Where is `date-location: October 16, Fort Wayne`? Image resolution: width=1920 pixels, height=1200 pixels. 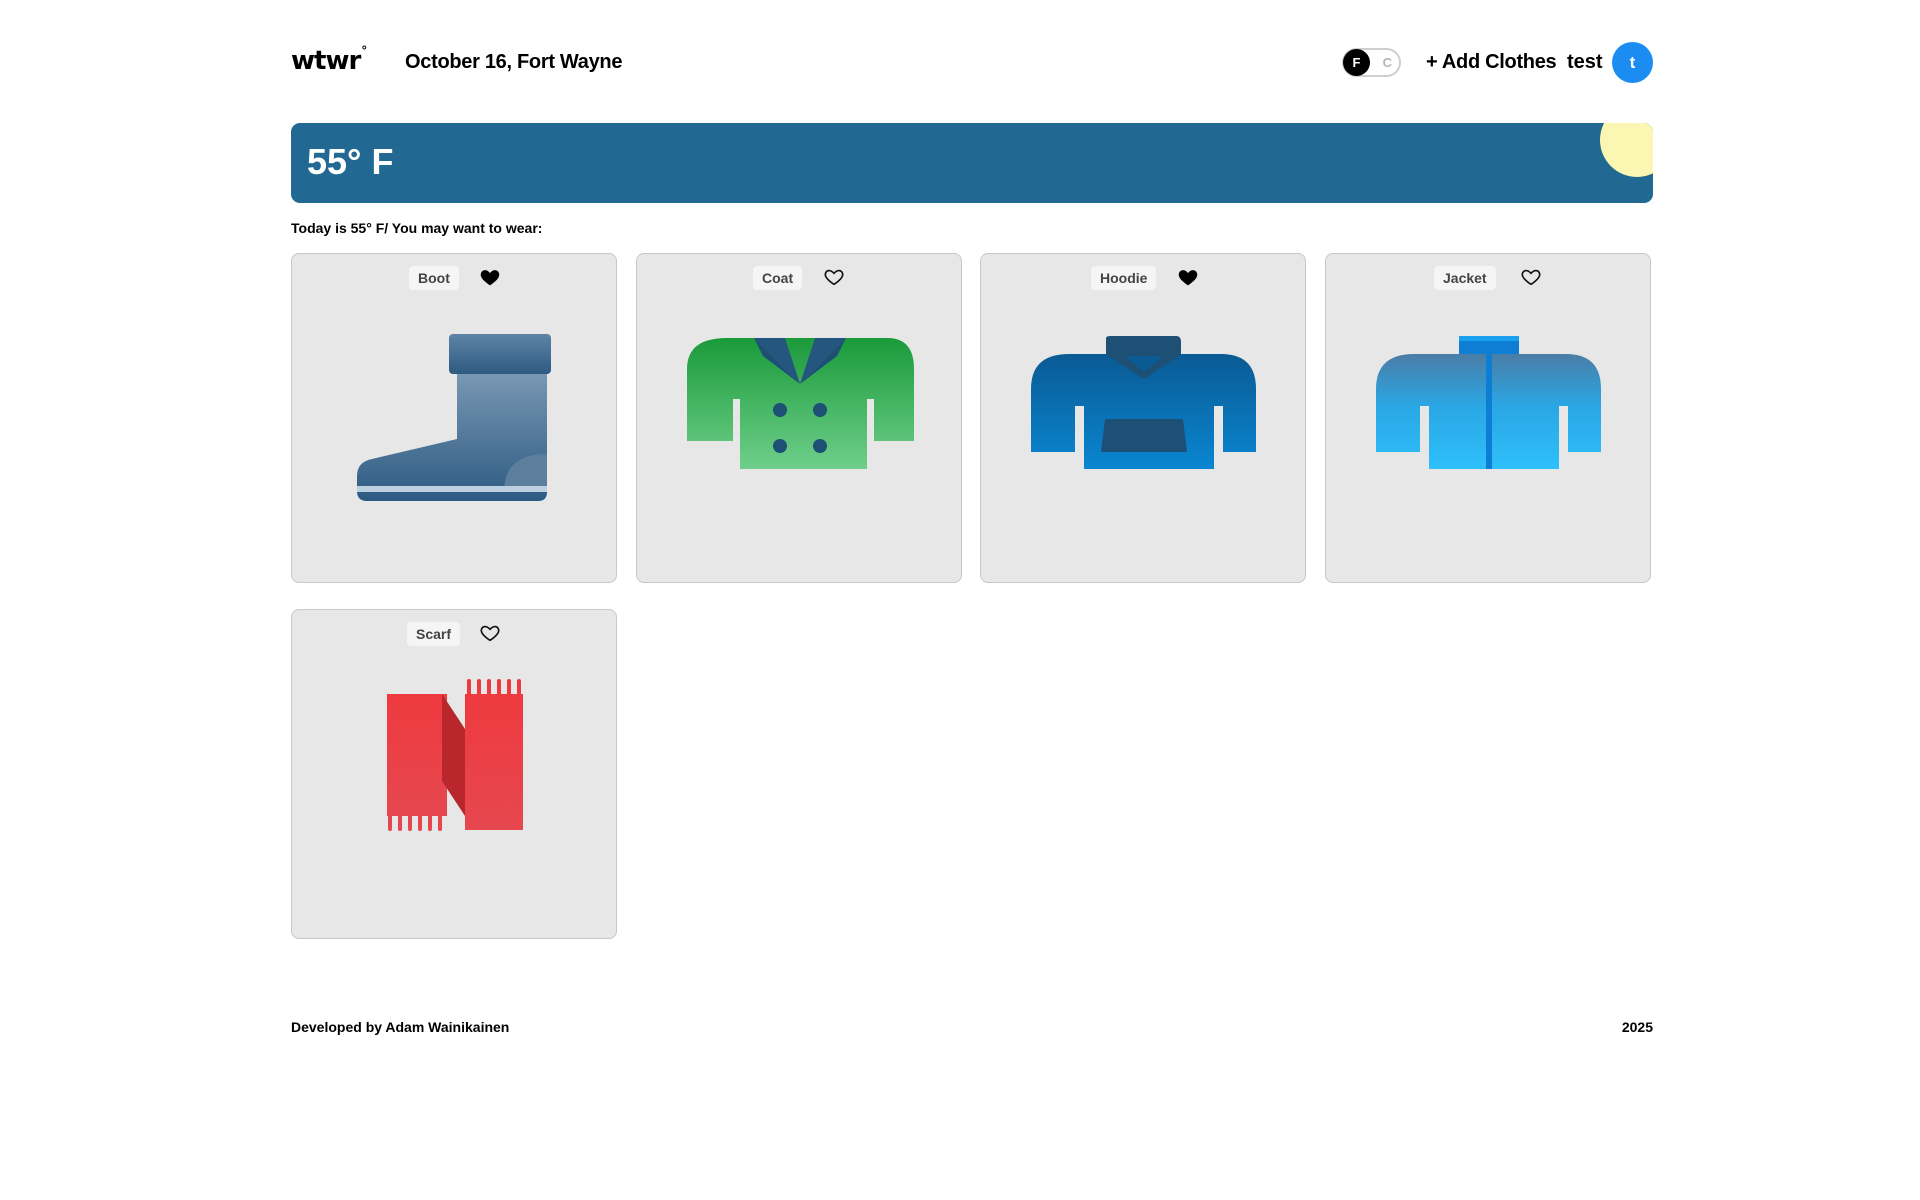 date-location: October 16, Fort Wayne is located at coordinates (514, 62).